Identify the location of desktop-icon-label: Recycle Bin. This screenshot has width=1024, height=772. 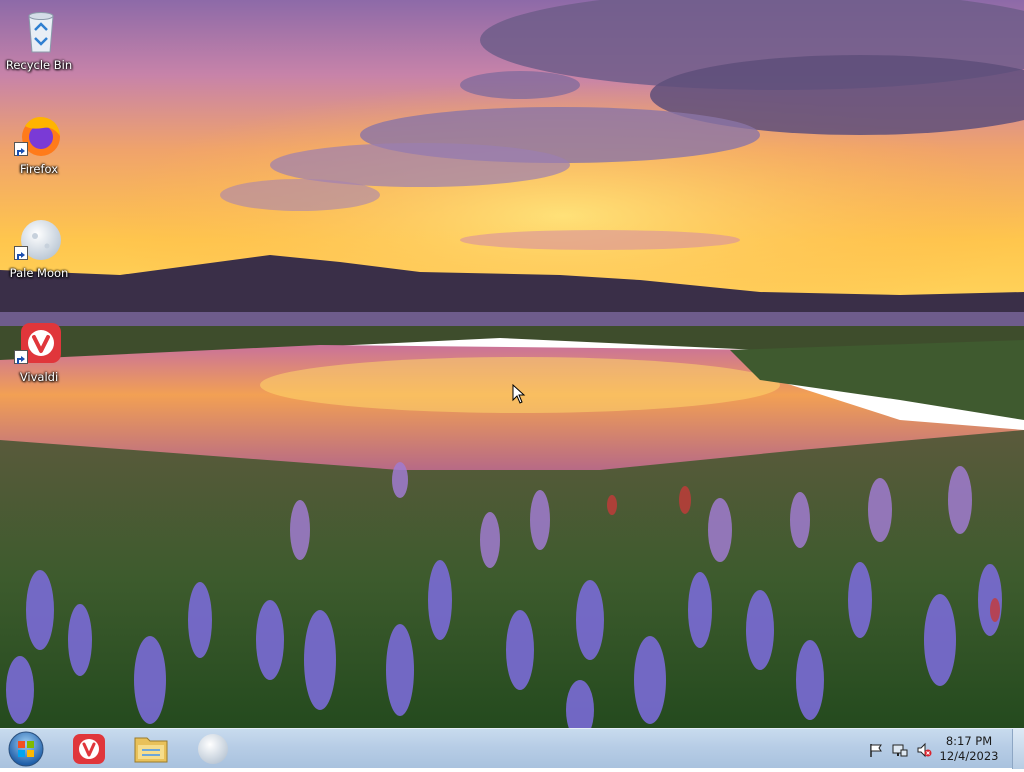
(39, 65).